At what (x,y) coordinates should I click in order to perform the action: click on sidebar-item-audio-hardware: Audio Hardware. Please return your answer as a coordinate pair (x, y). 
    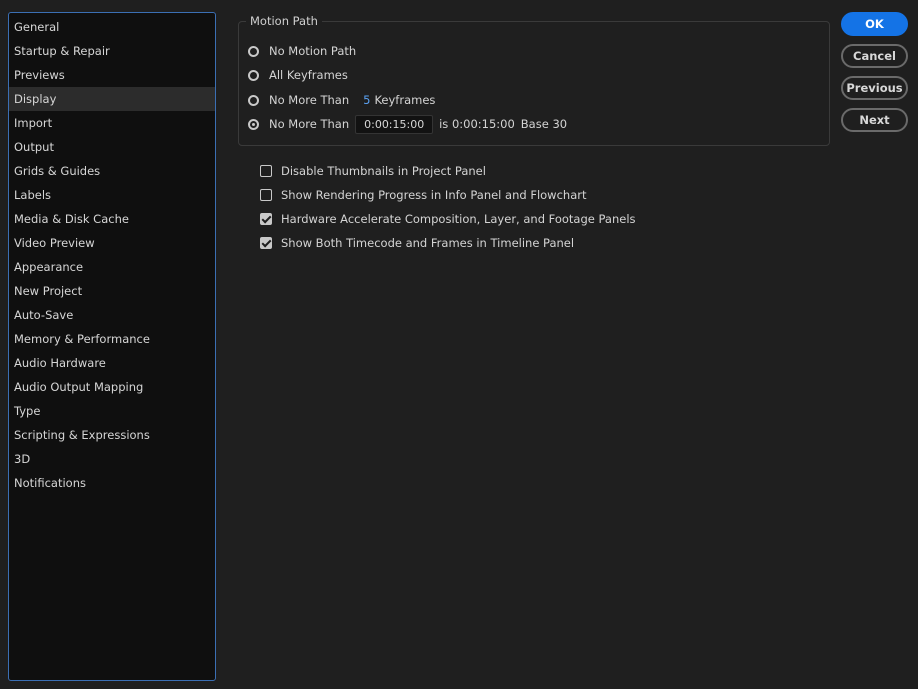
    Looking at the image, I should click on (112, 363).